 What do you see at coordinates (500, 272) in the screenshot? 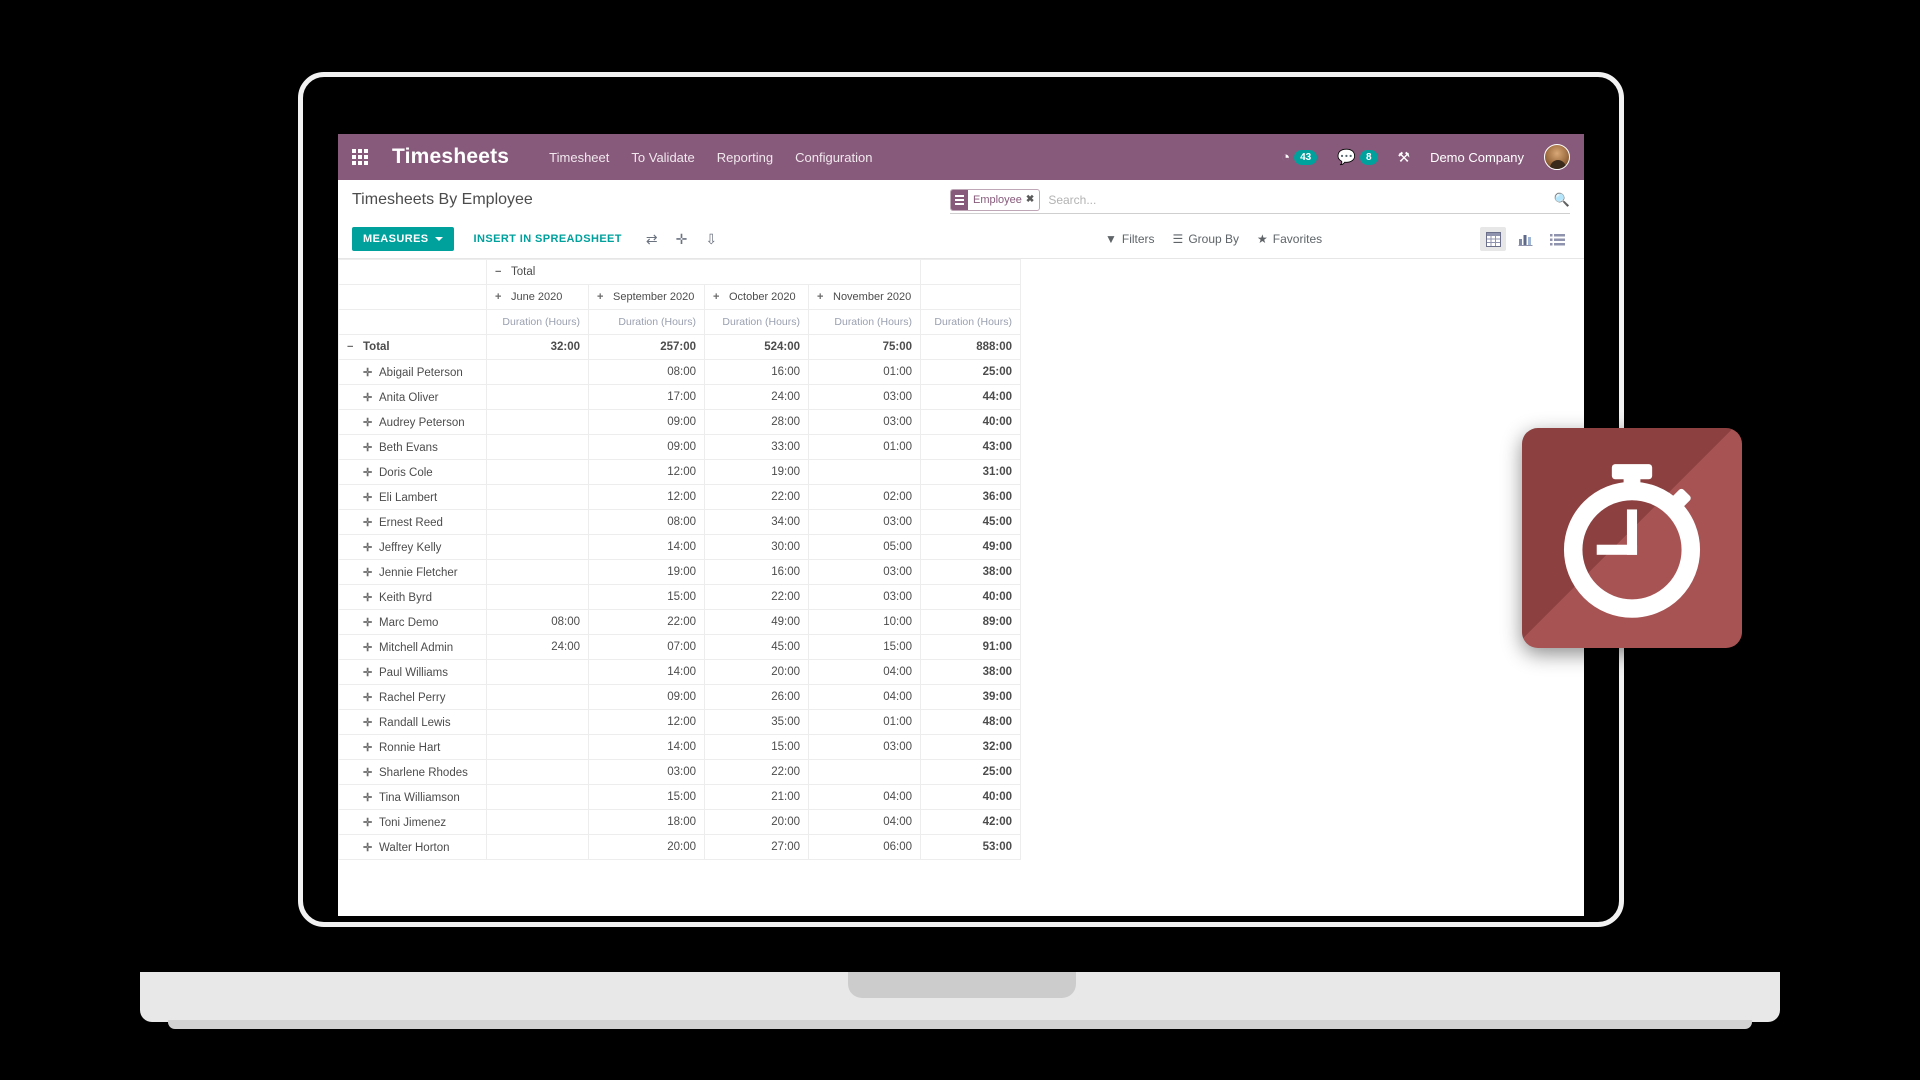
I see `collapse-icon: −` at bounding box center [500, 272].